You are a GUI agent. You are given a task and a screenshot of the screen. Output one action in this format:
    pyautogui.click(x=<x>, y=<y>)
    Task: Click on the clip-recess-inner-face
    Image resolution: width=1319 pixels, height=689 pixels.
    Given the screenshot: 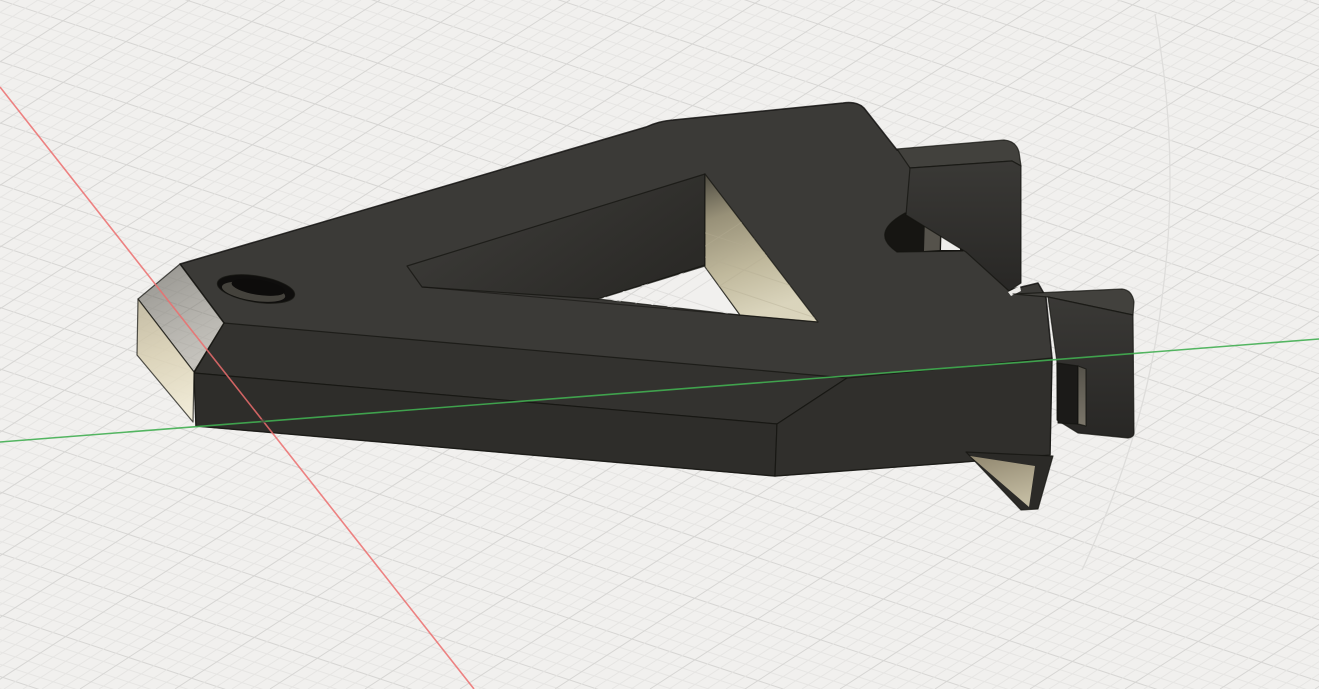 What is the action you would take?
    pyautogui.click(x=1082, y=396)
    